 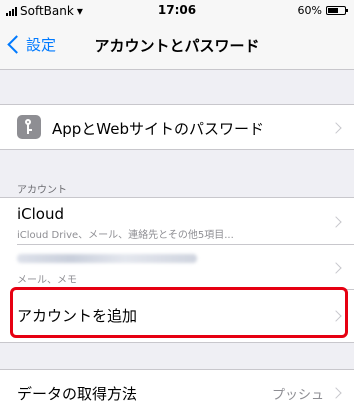 I want to click on account-subtitle: メール、メモ, so click(x=47, y=280).